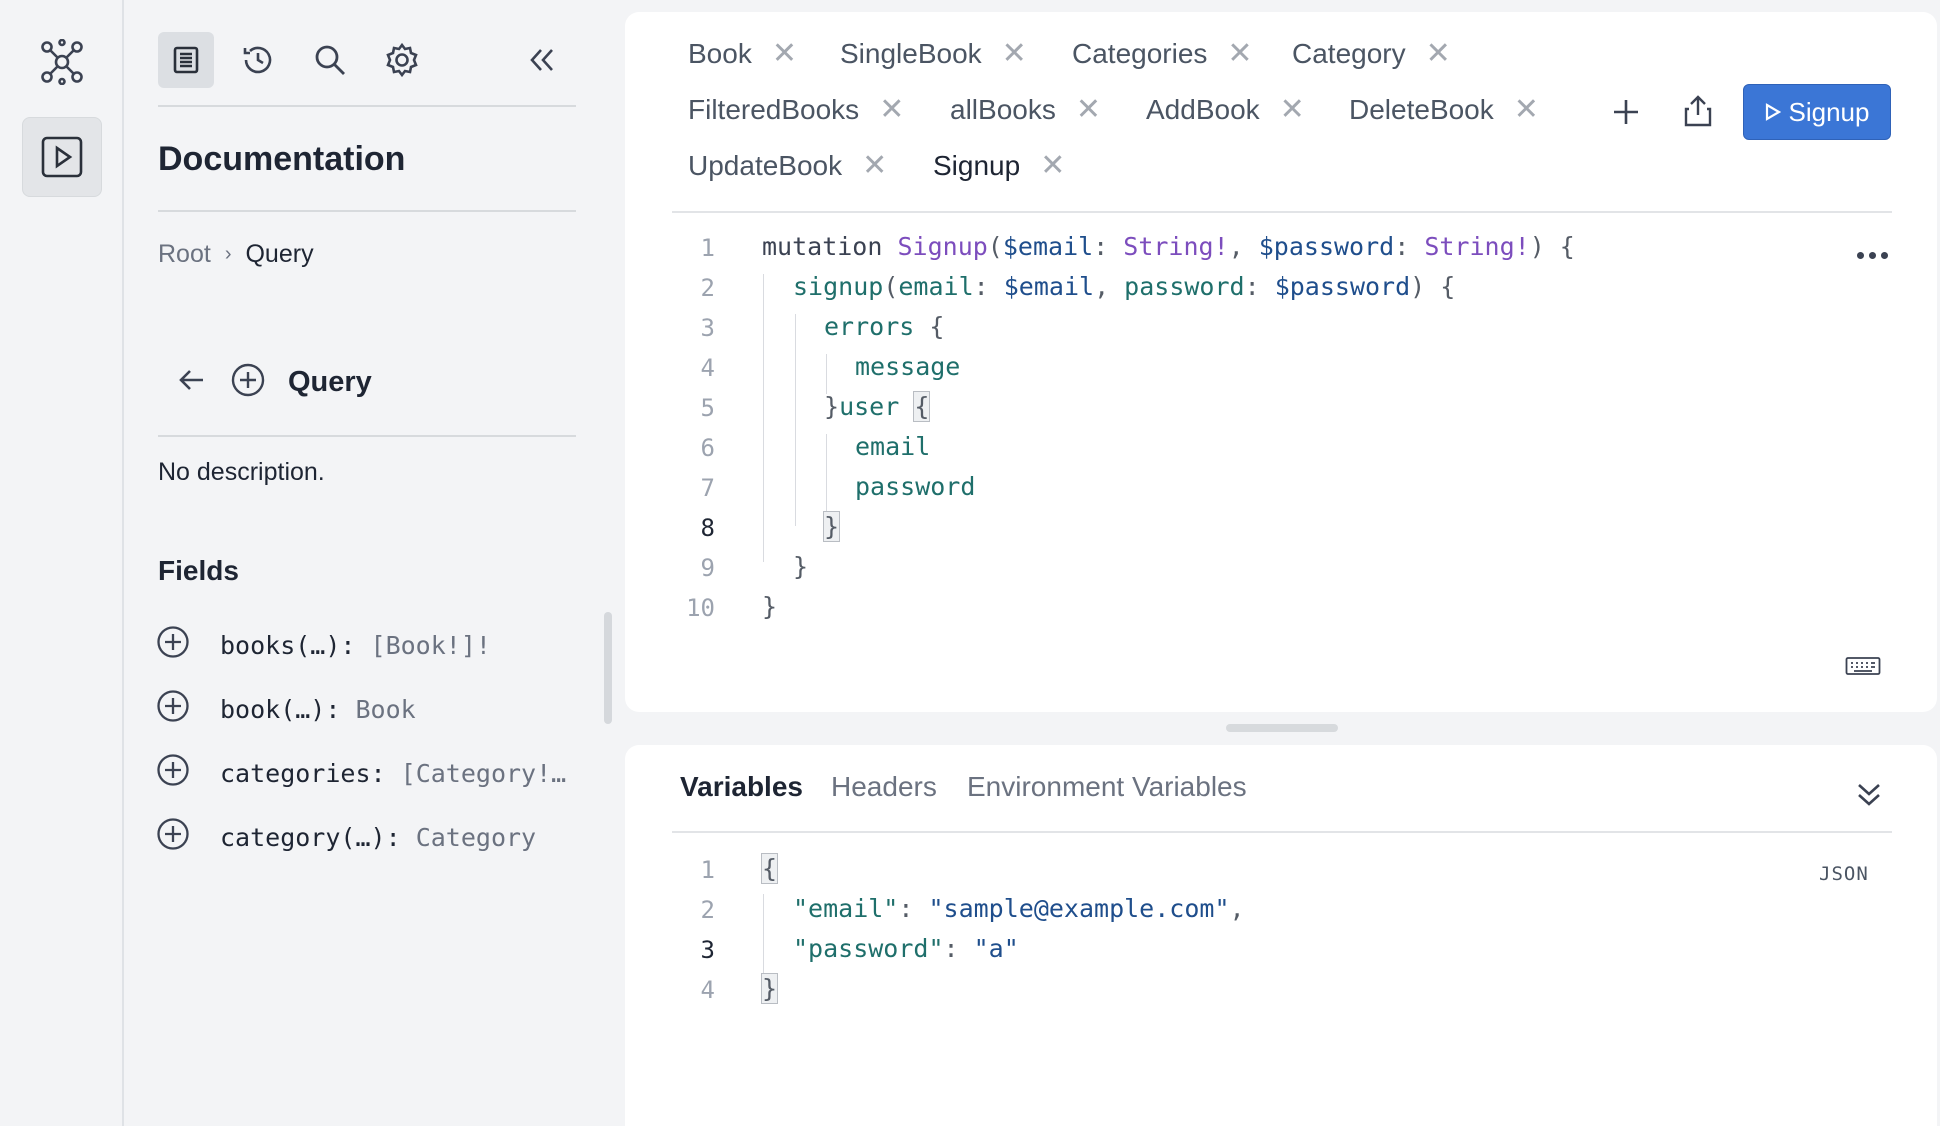 The image size is (1940, 1126). What do you see at coordinates (62, 157) in the screenshot?
I see `play-icon` at bounding box center [62, 157].